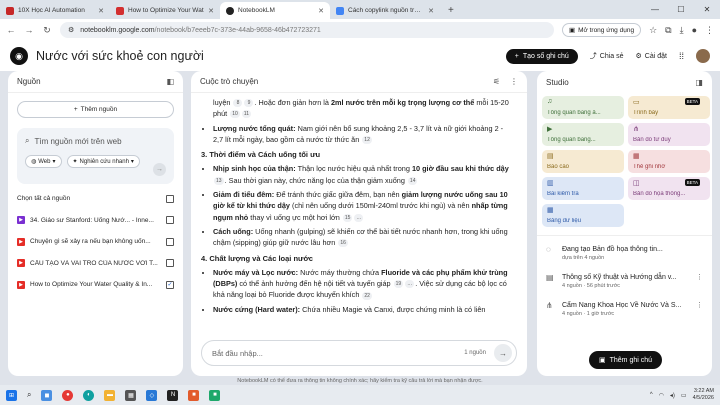 The height and width of the screenshot is (405, 720). What do you see at coordinates (170, 198) in the screenshot?
I see `select-all-checkbox` at bounding box center [170, 198].